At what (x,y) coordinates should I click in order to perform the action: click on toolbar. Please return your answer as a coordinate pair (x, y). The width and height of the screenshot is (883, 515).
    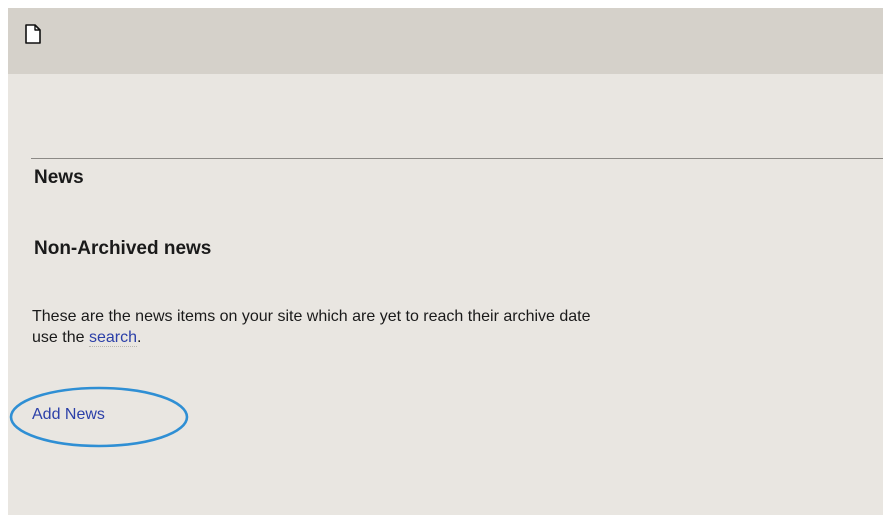
    Looking at the image, I should click on (445, 41).